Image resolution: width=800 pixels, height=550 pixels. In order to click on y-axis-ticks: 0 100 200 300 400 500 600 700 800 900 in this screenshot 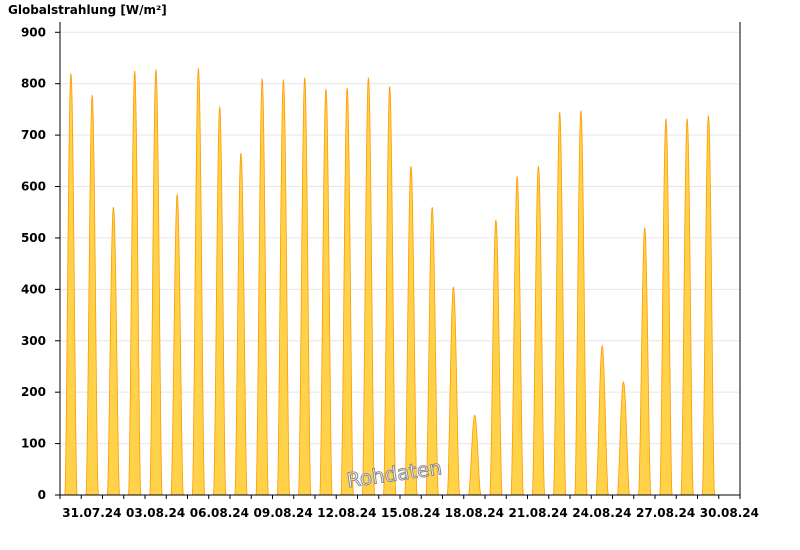, I will do `click(40, 263)`.